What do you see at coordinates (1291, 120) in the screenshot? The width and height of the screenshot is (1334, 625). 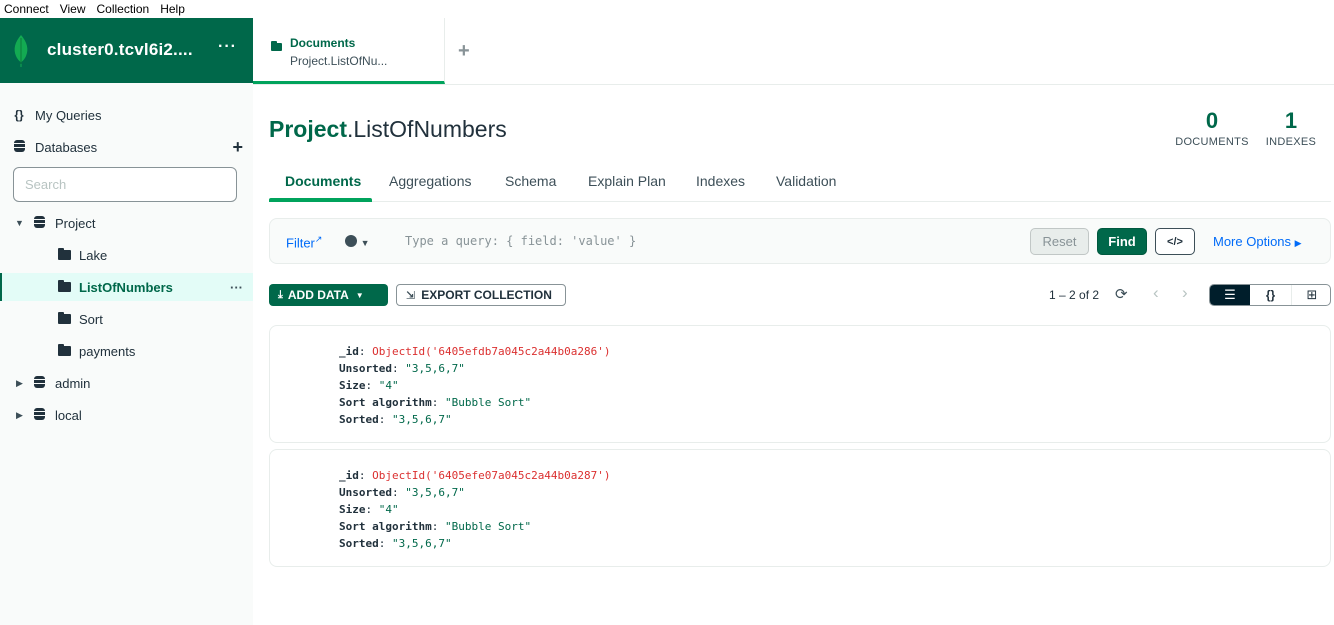 I see `indexes-count: 1` at bounding box center [1291, 120].